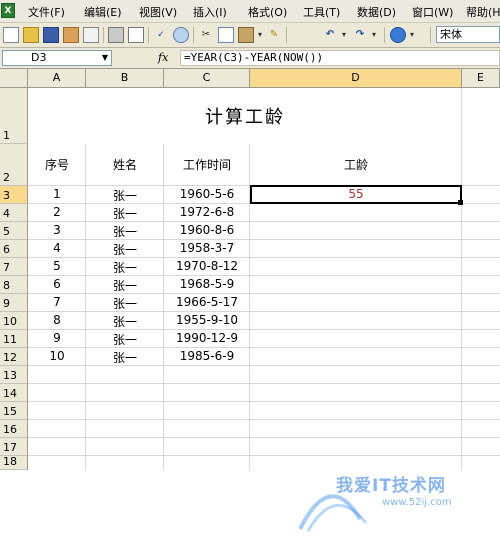 The height and width of the screenshot is (543, 500). Describe the element at coordinates (31, 35) in the screenshot. I see `open-folder-icon` at that location.